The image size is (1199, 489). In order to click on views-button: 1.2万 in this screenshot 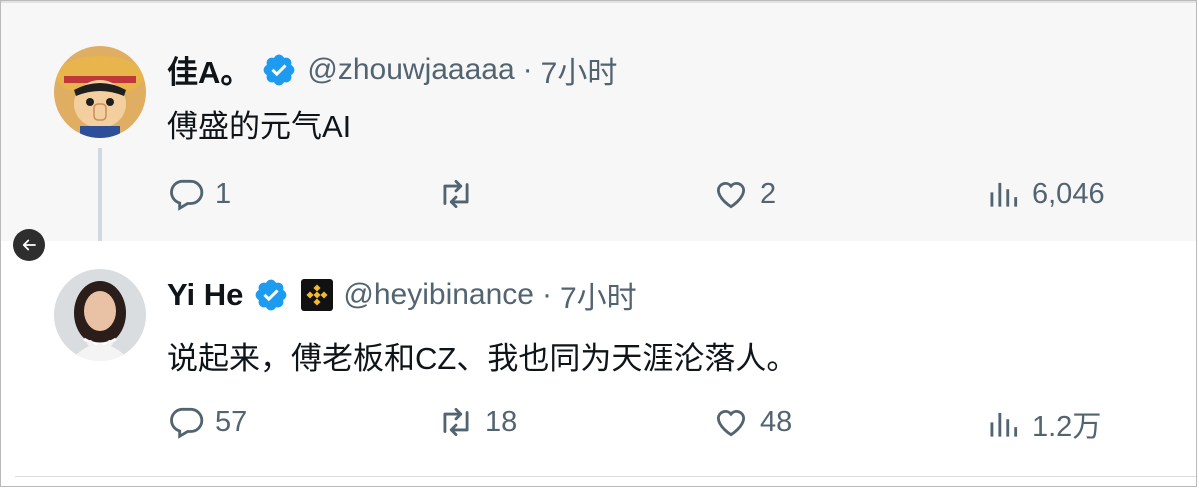, I will do `click(1042, 424)`.